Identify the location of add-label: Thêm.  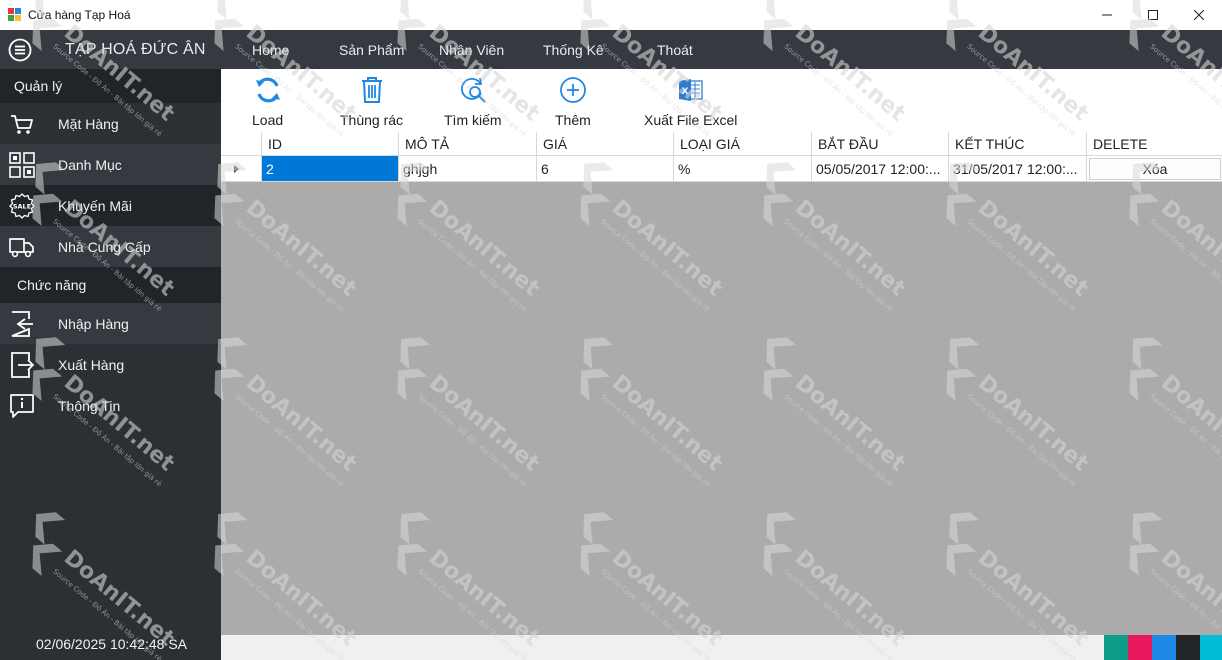
(573, 120).